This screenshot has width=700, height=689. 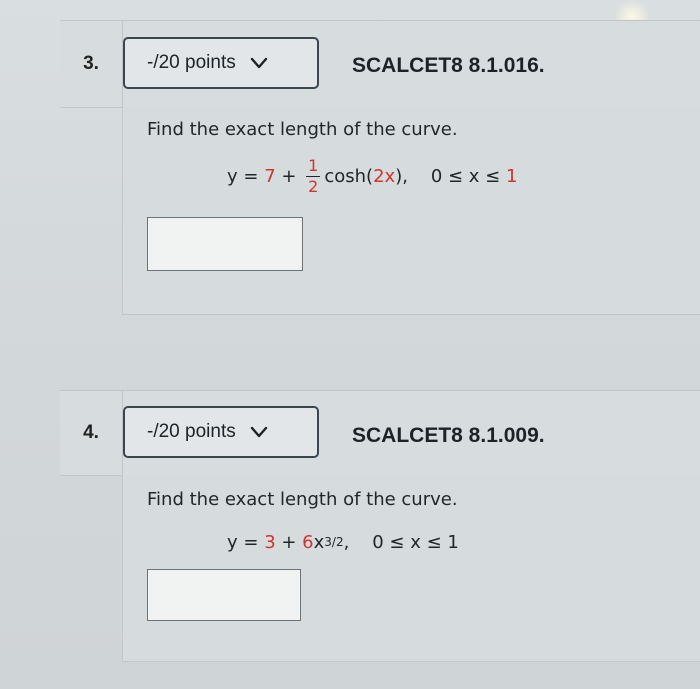 What do you see at coordinates (349, 176) in the screenshot?
I see `eq-function: cosh(` at bounding box center [349, 176].